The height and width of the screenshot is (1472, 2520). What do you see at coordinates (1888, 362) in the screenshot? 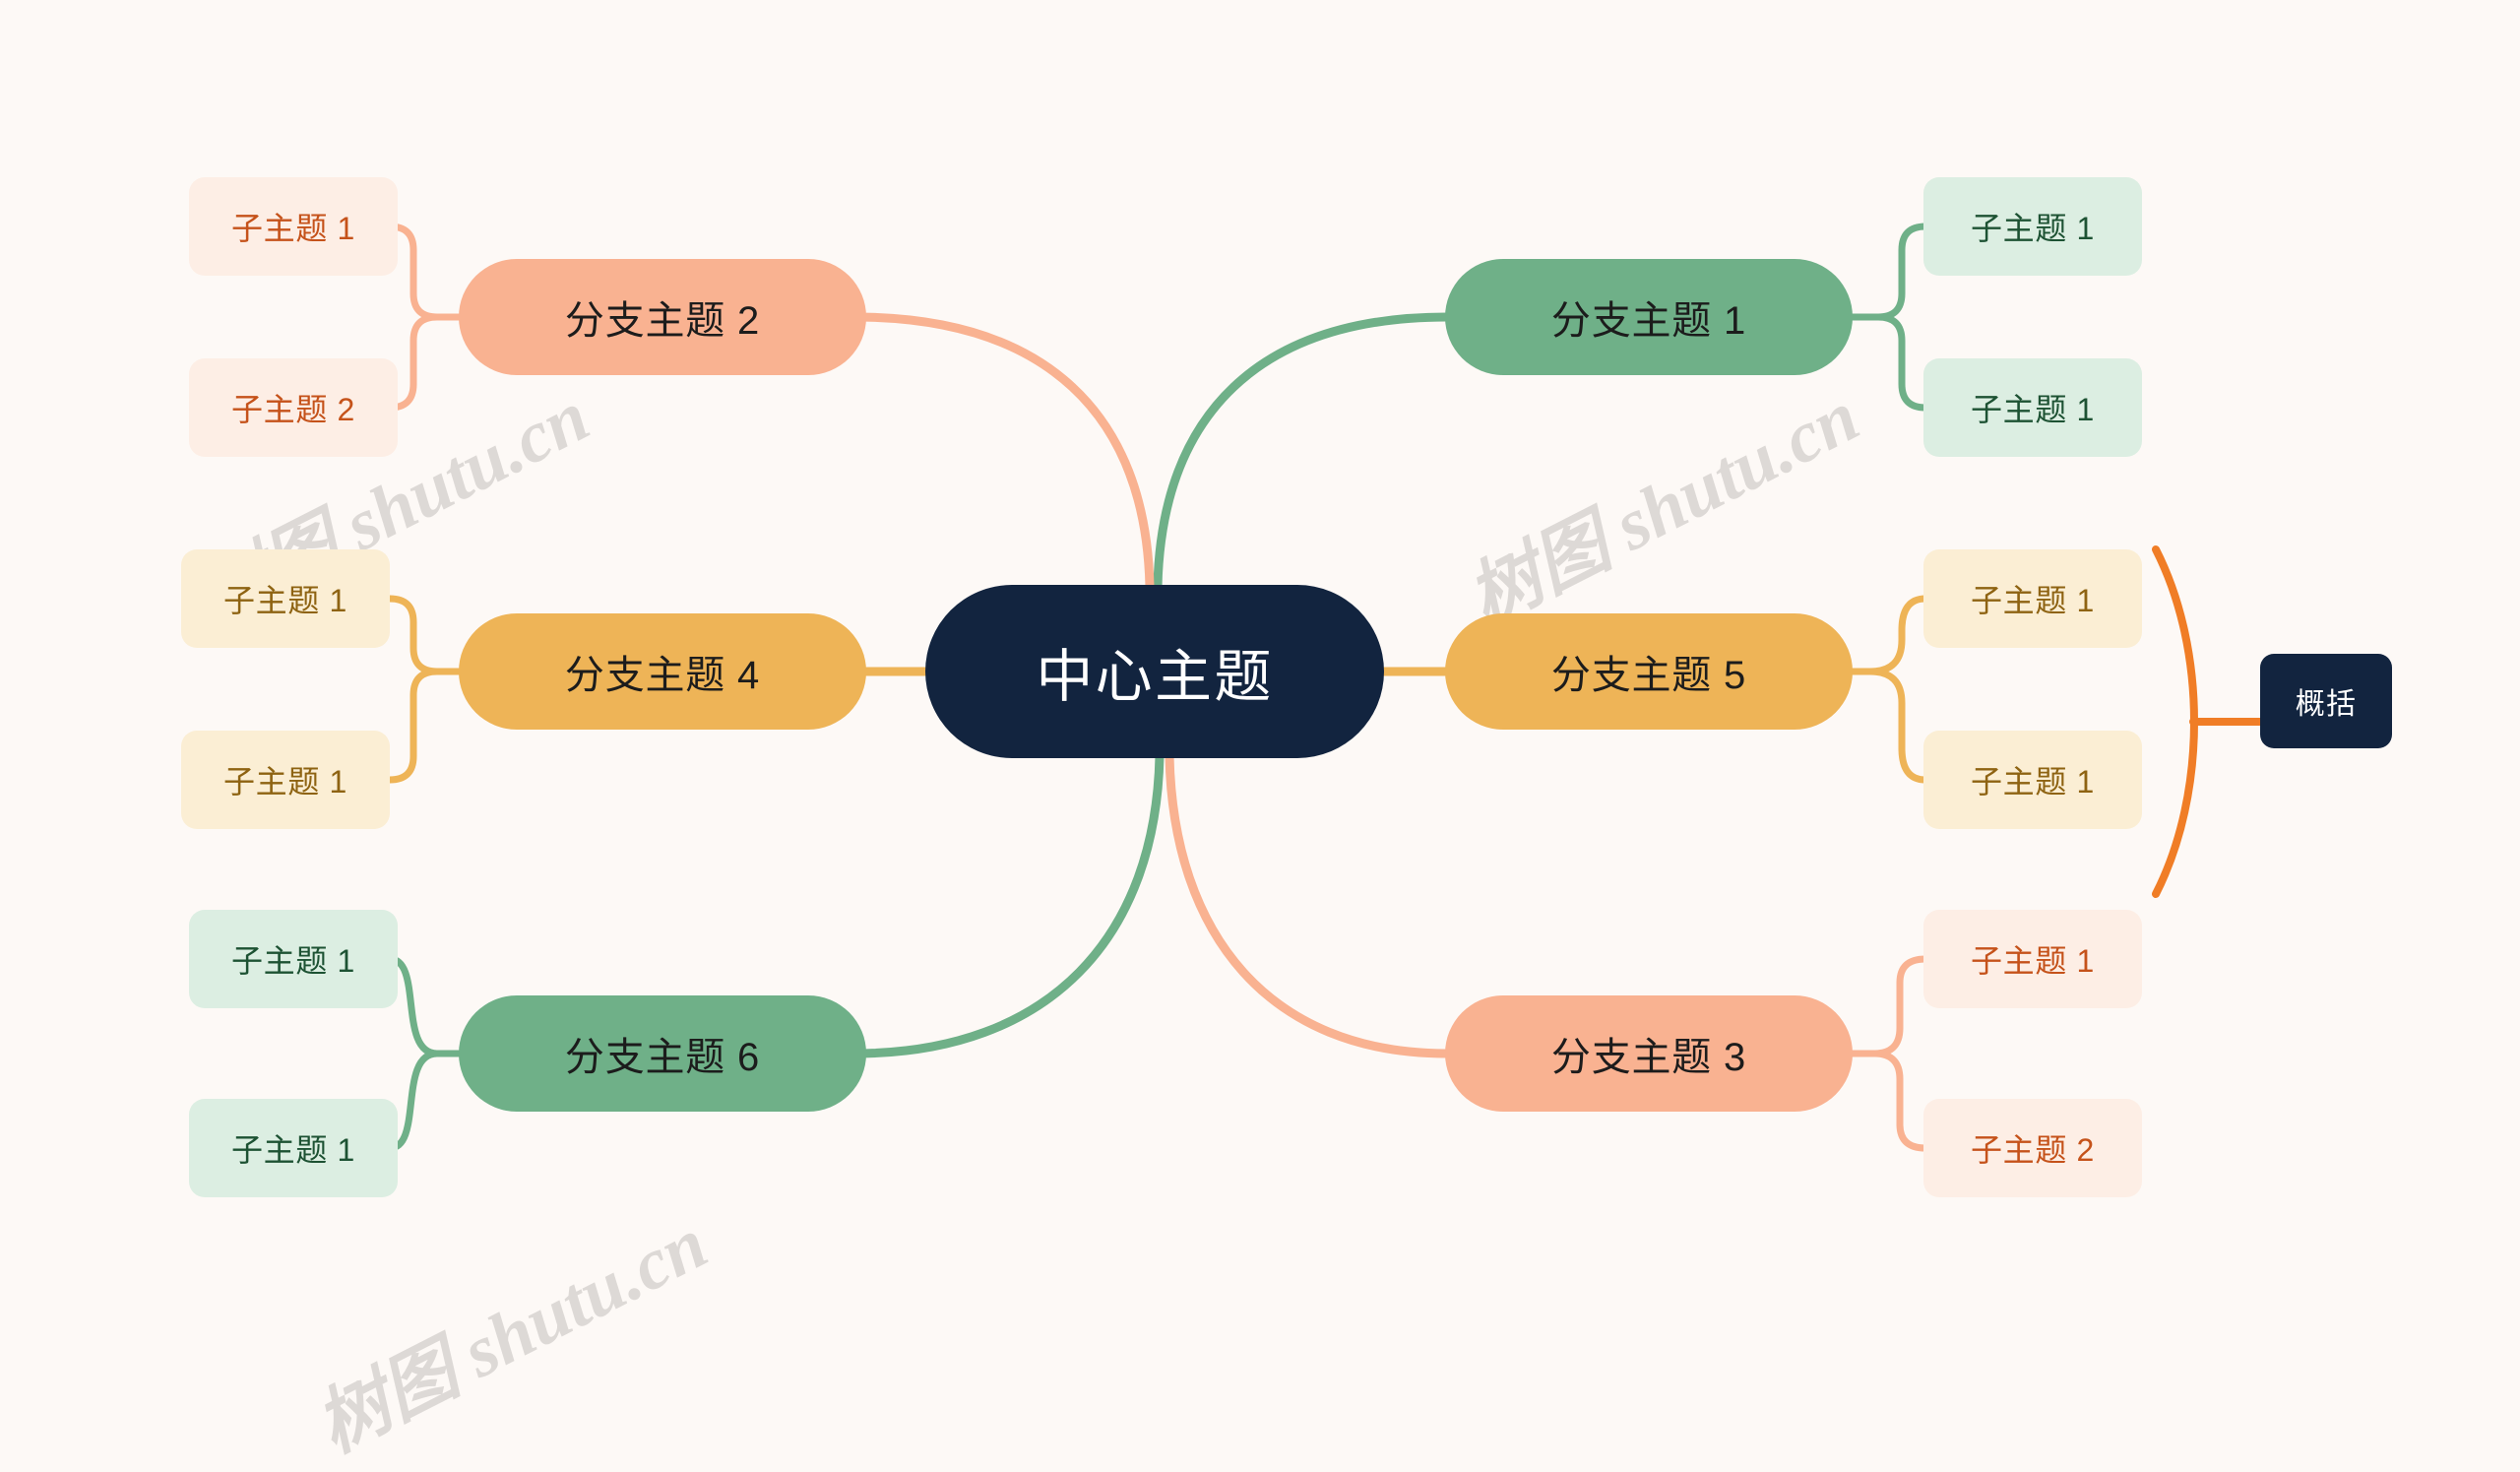
I see `edge-b1-c2` at bounding box center [1888, 362].